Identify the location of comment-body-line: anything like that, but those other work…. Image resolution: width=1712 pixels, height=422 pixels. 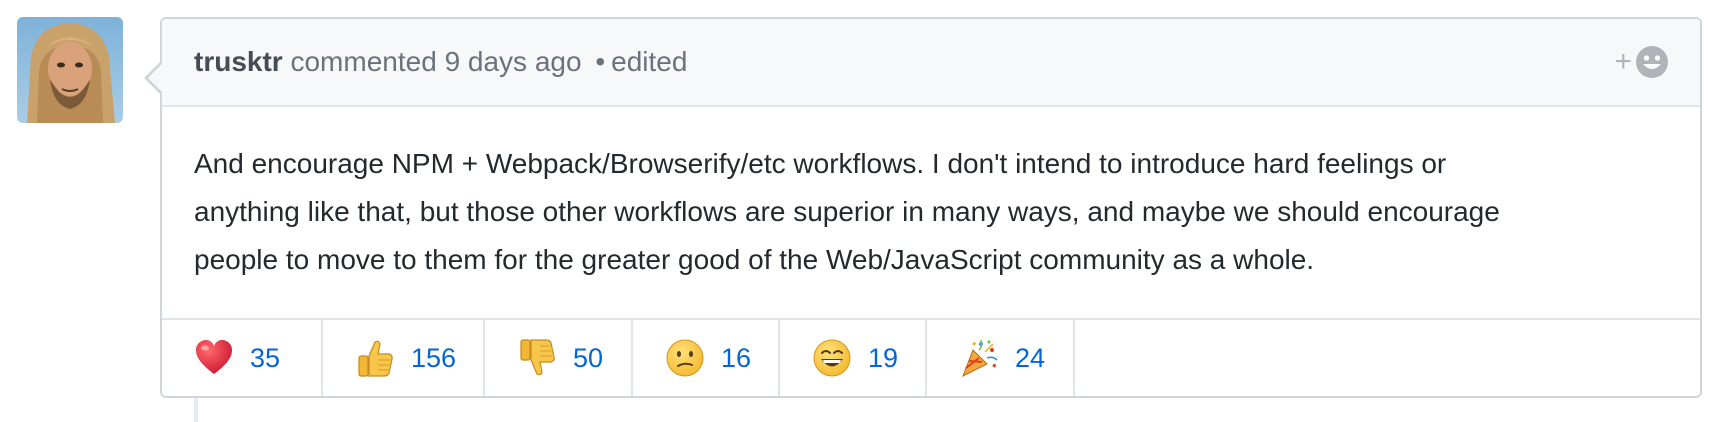
(847, 211).